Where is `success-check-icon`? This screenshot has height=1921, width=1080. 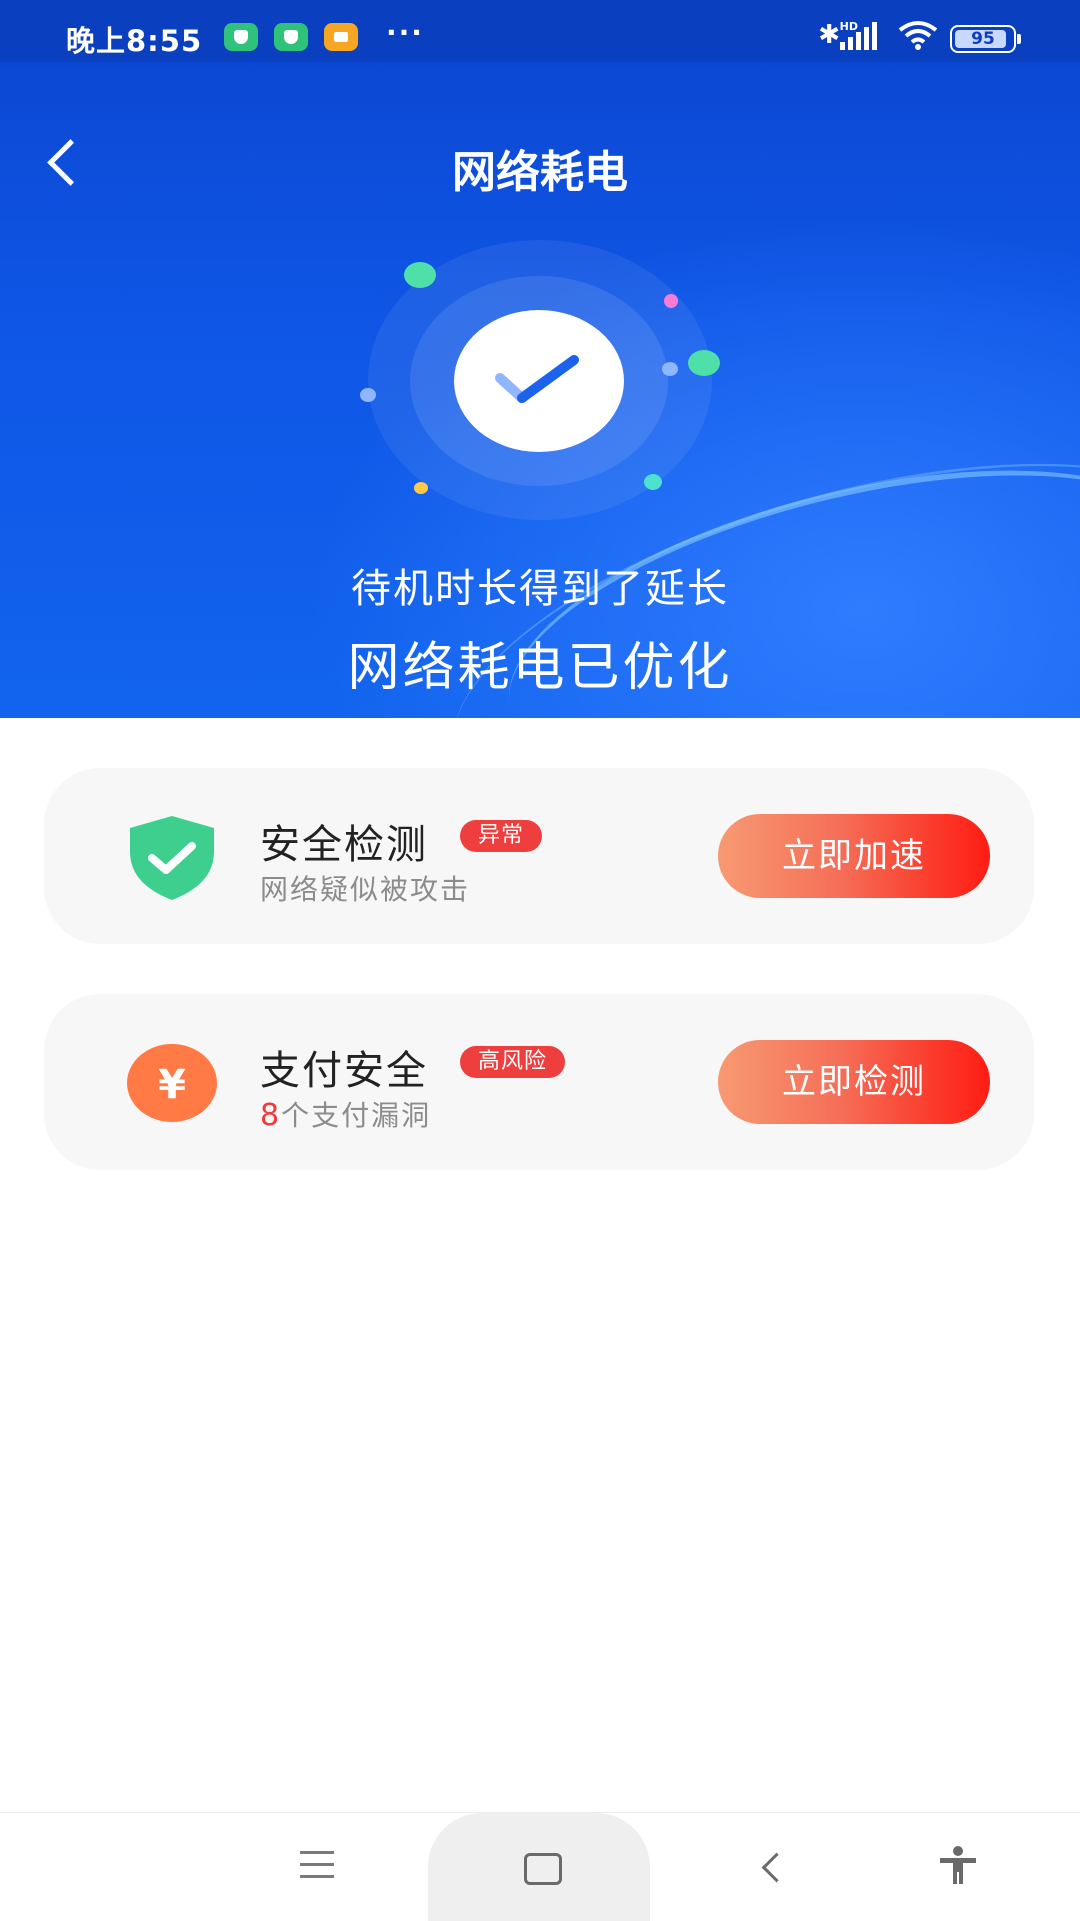
success-check-icon is located at coordinates (539, 381).